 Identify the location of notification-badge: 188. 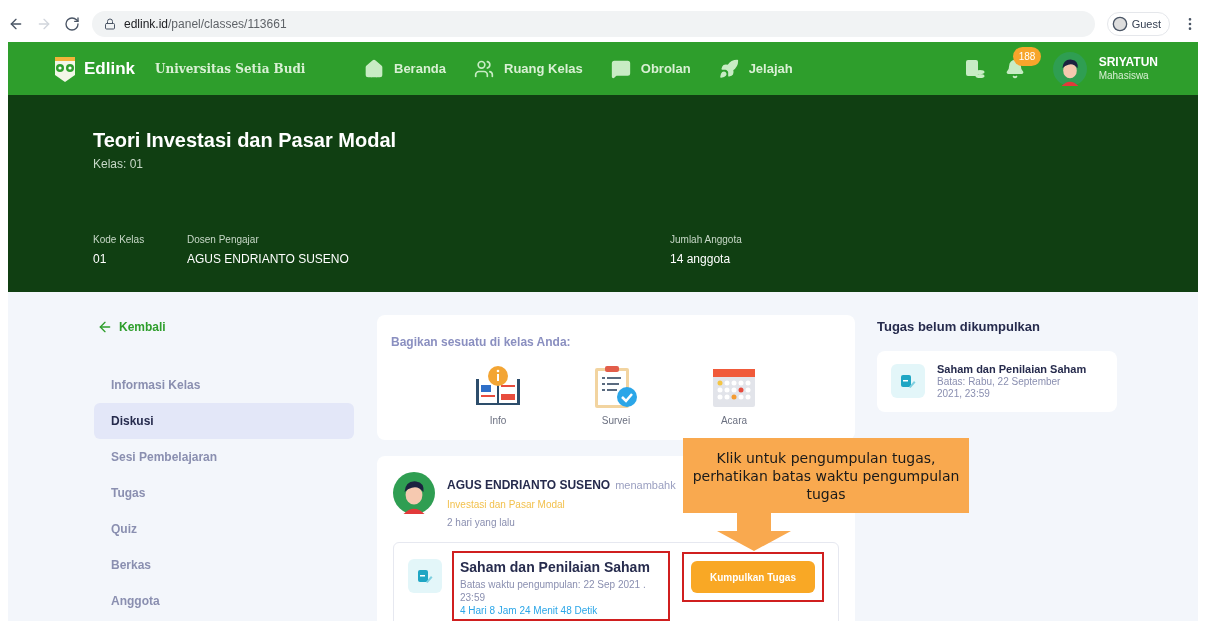
(1027, 56).